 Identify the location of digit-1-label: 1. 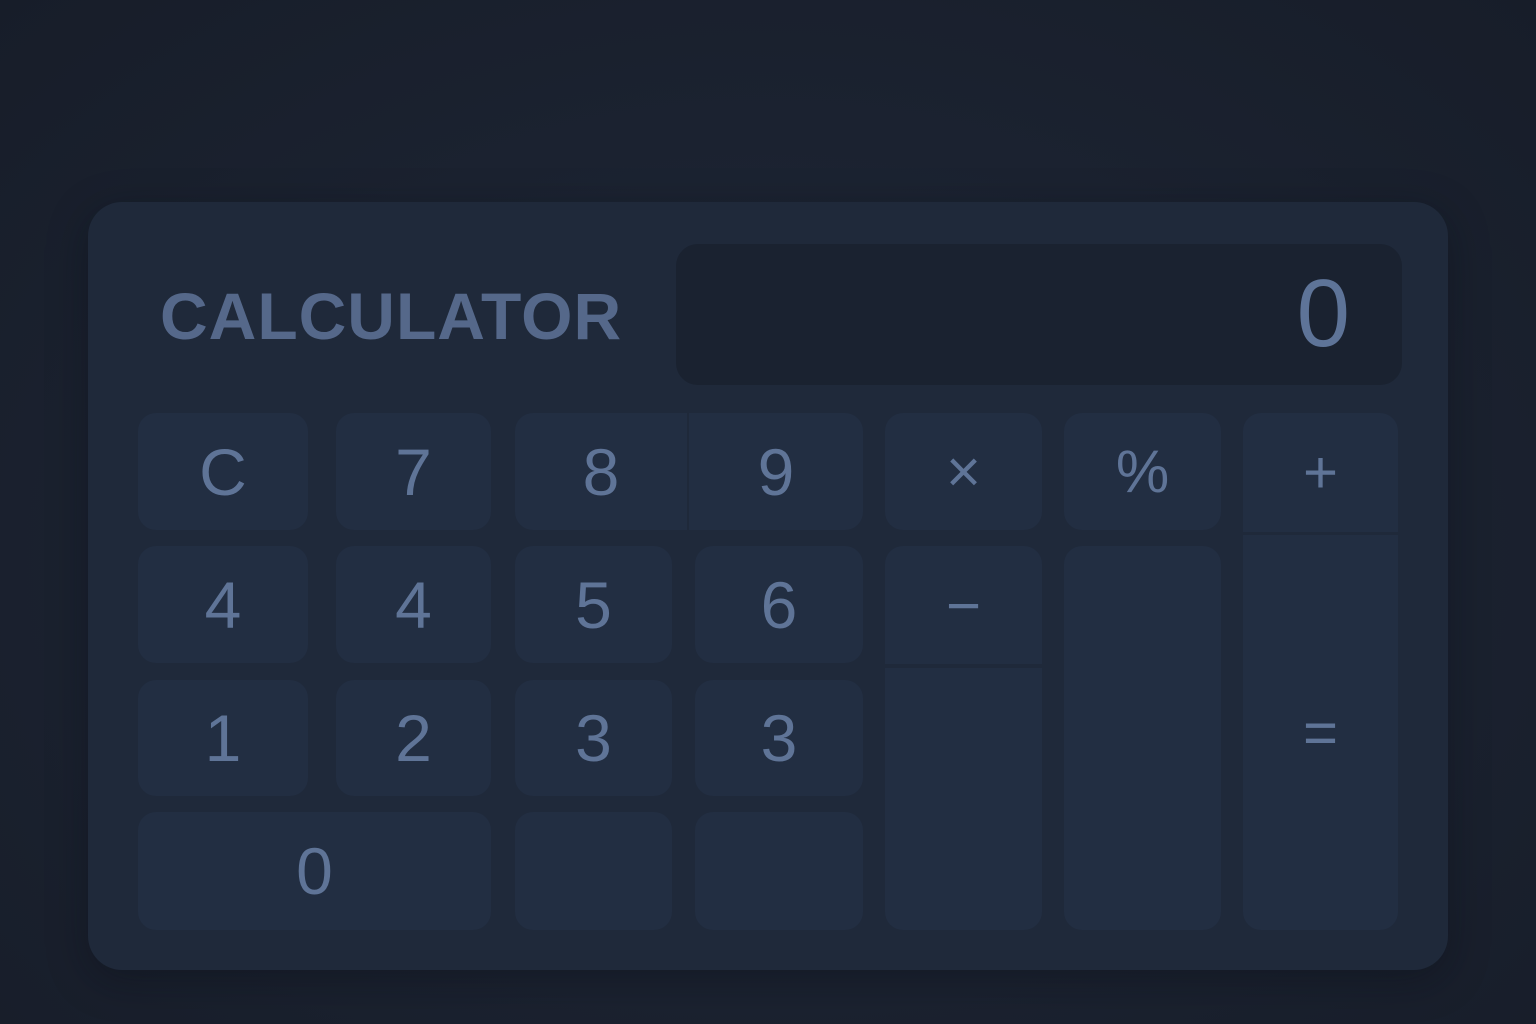
(223, 738).